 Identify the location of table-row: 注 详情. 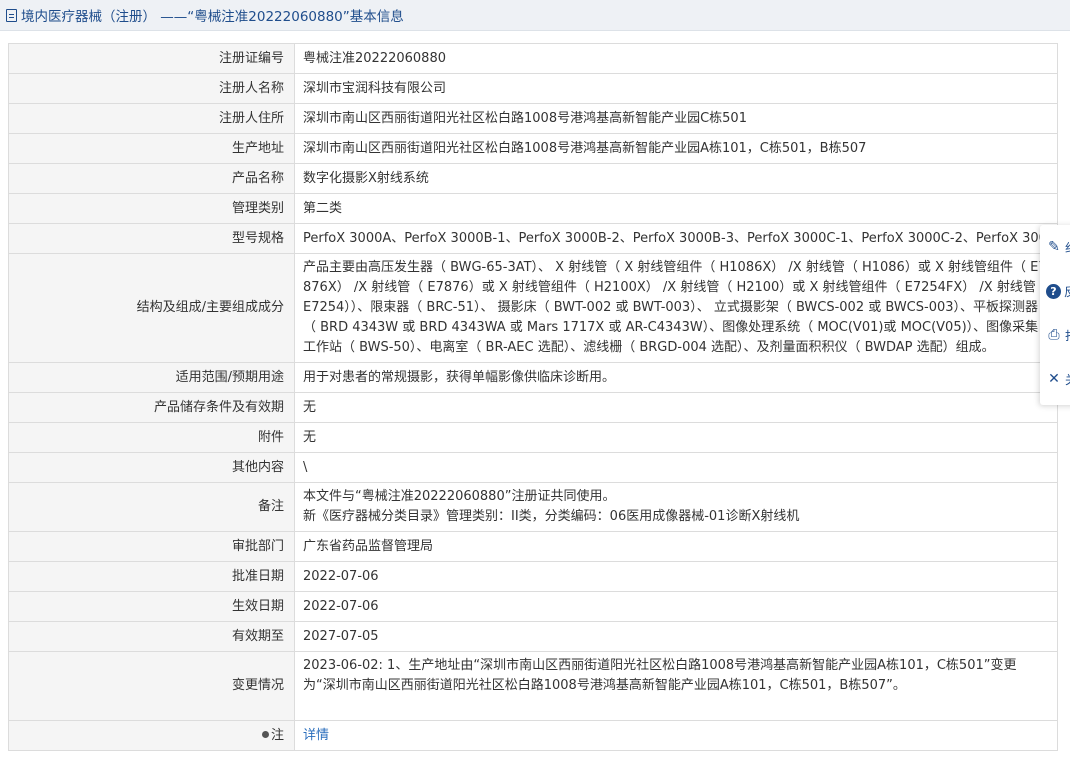
(533, 735).